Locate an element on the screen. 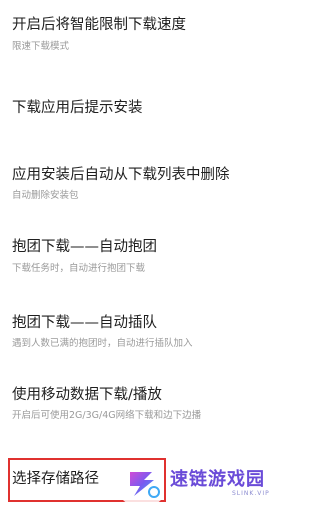  setting-speed-limit: 开启后将智能限制下载速度 限速下载模式 is located at coordinates (149, 33).